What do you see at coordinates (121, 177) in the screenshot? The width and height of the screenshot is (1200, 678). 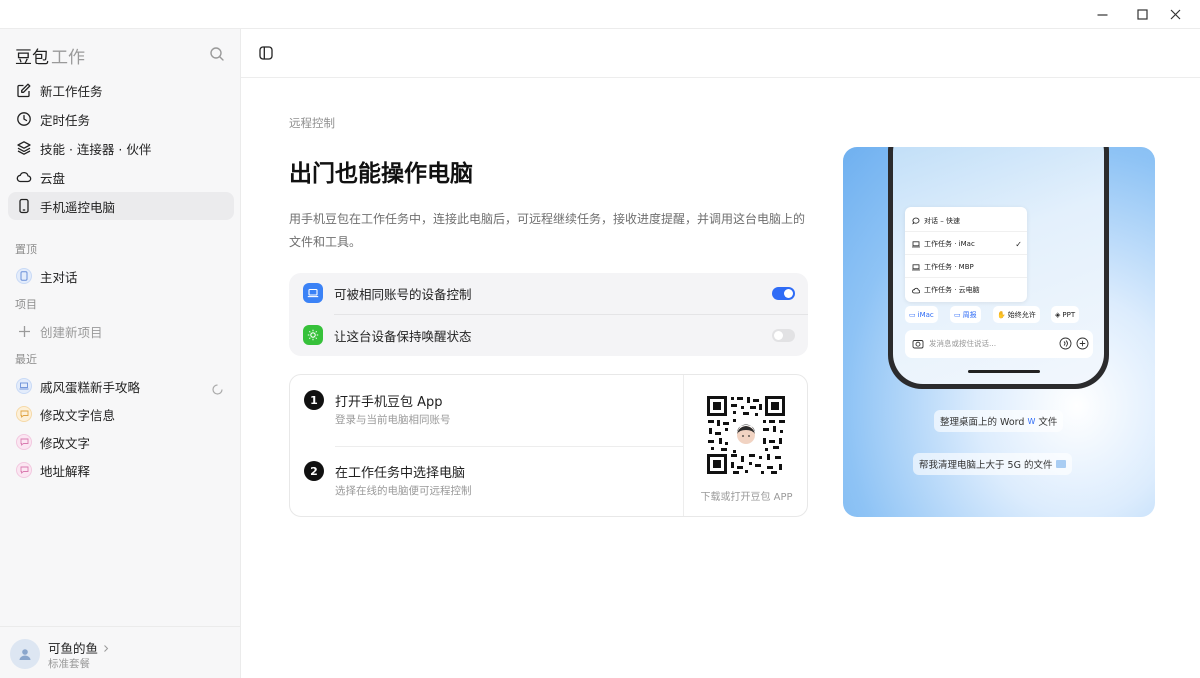 I see `sidebar-item-cloud: 云盘` at bounding box center [121, 177].